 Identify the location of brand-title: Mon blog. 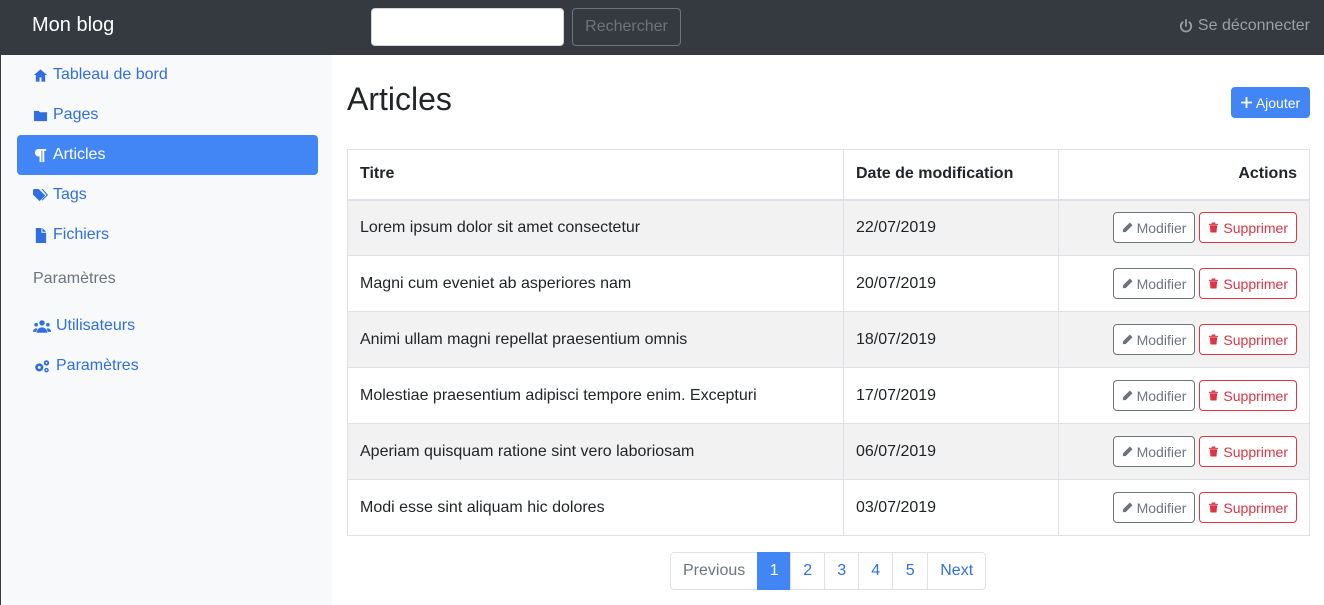
(73, 25).